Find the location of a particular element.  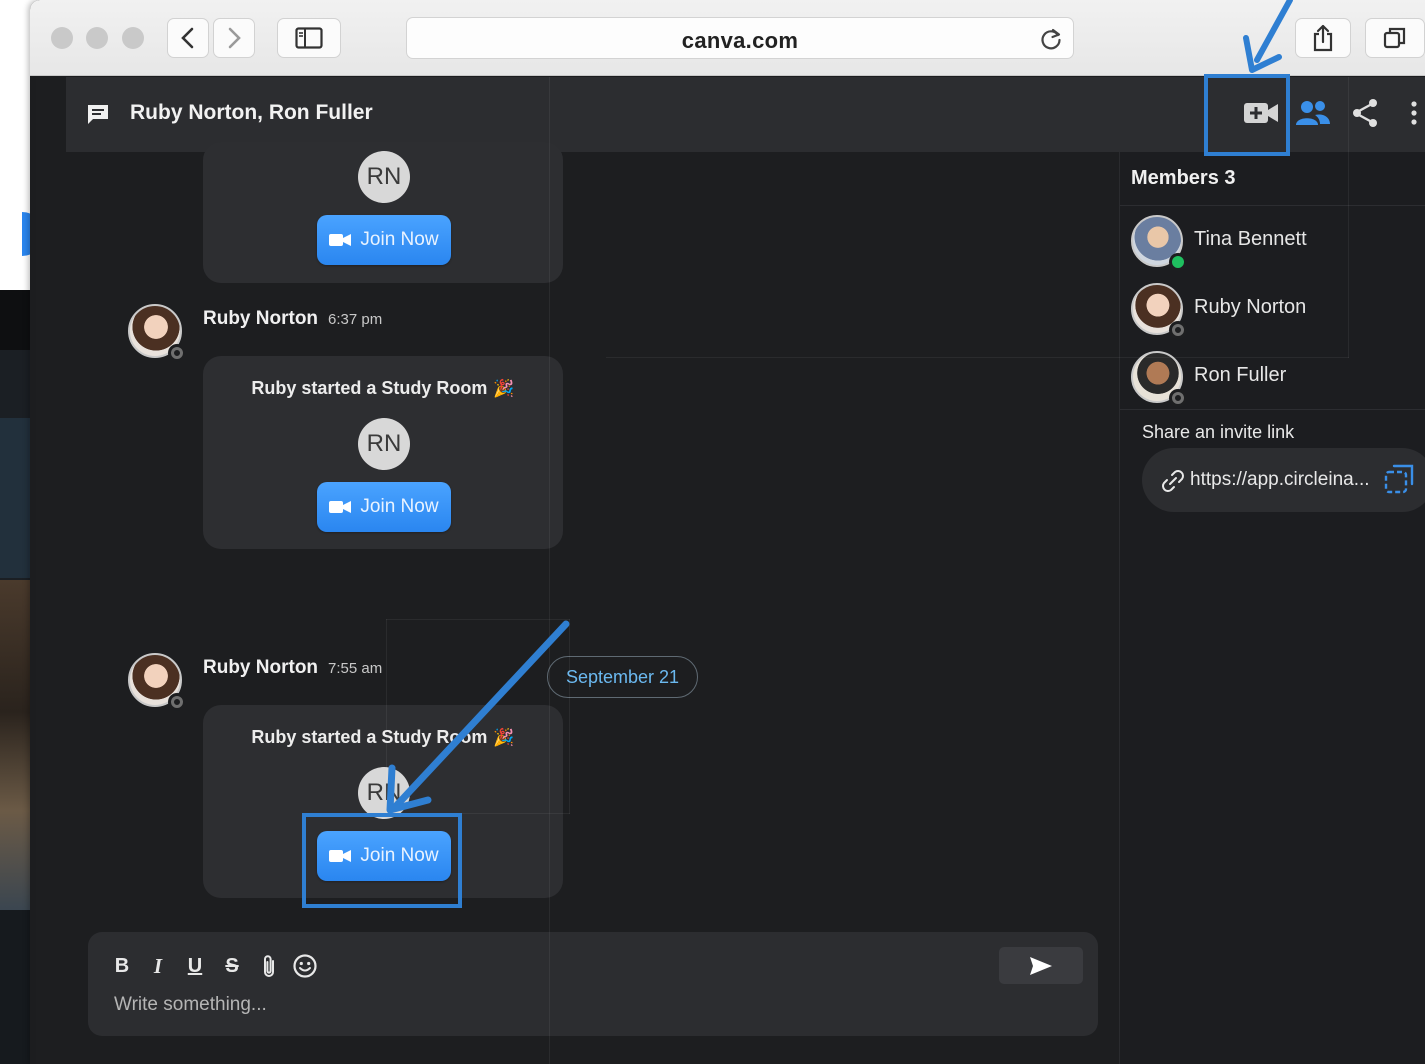

member-name: Ruby Norton is located at coordinates (1250, 307).